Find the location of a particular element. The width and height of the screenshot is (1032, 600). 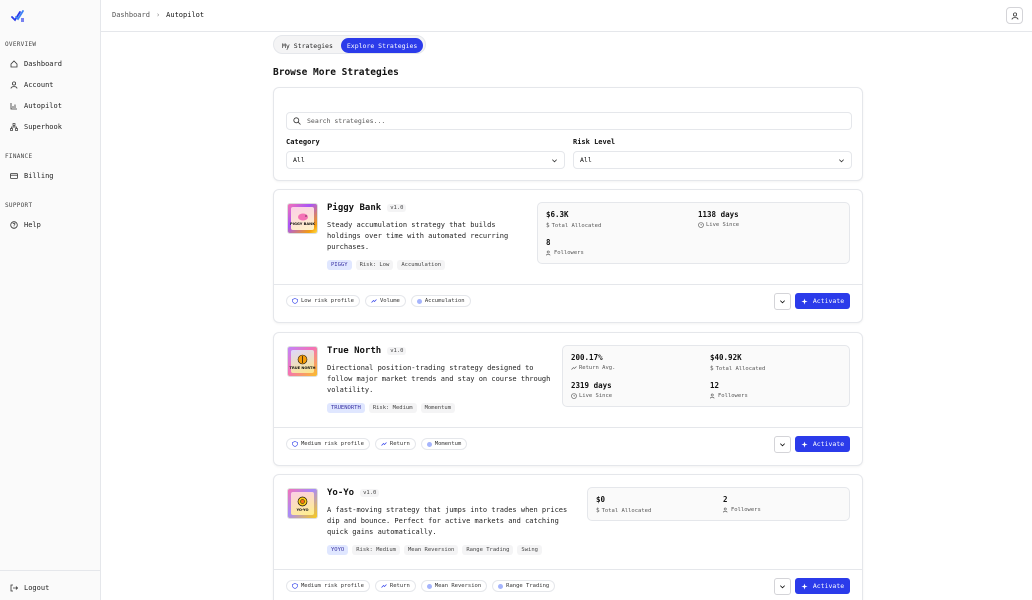

stat-value: $0 is located at coordinates (601, 499).